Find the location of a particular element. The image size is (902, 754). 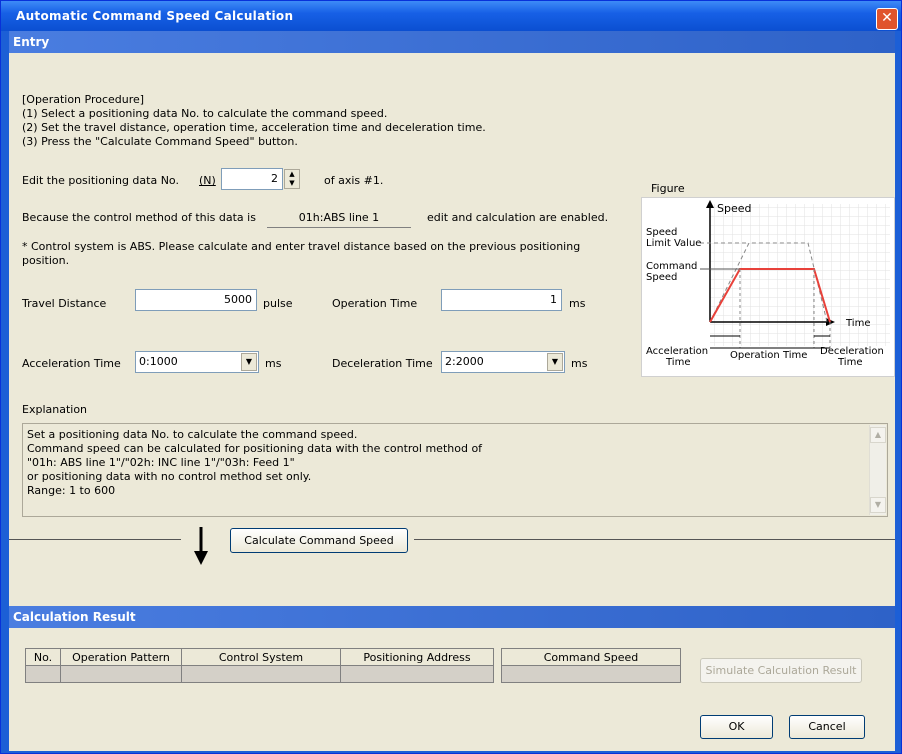

ok-label: OK is located at coordinates (736, 726).